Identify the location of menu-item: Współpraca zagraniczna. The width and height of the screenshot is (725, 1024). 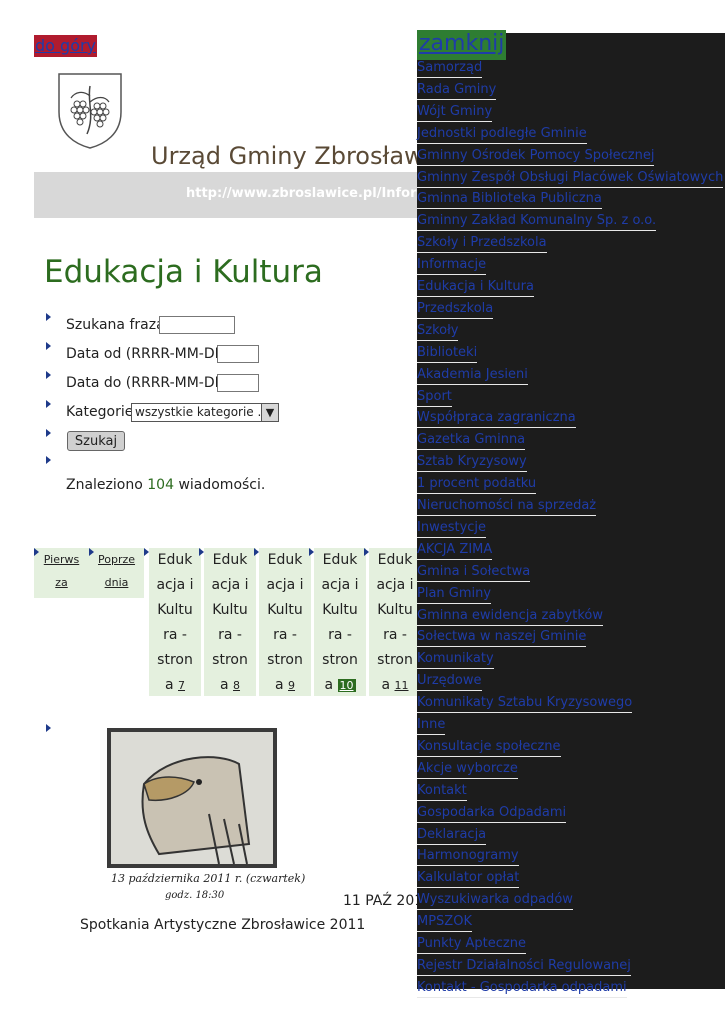
(496, 418).